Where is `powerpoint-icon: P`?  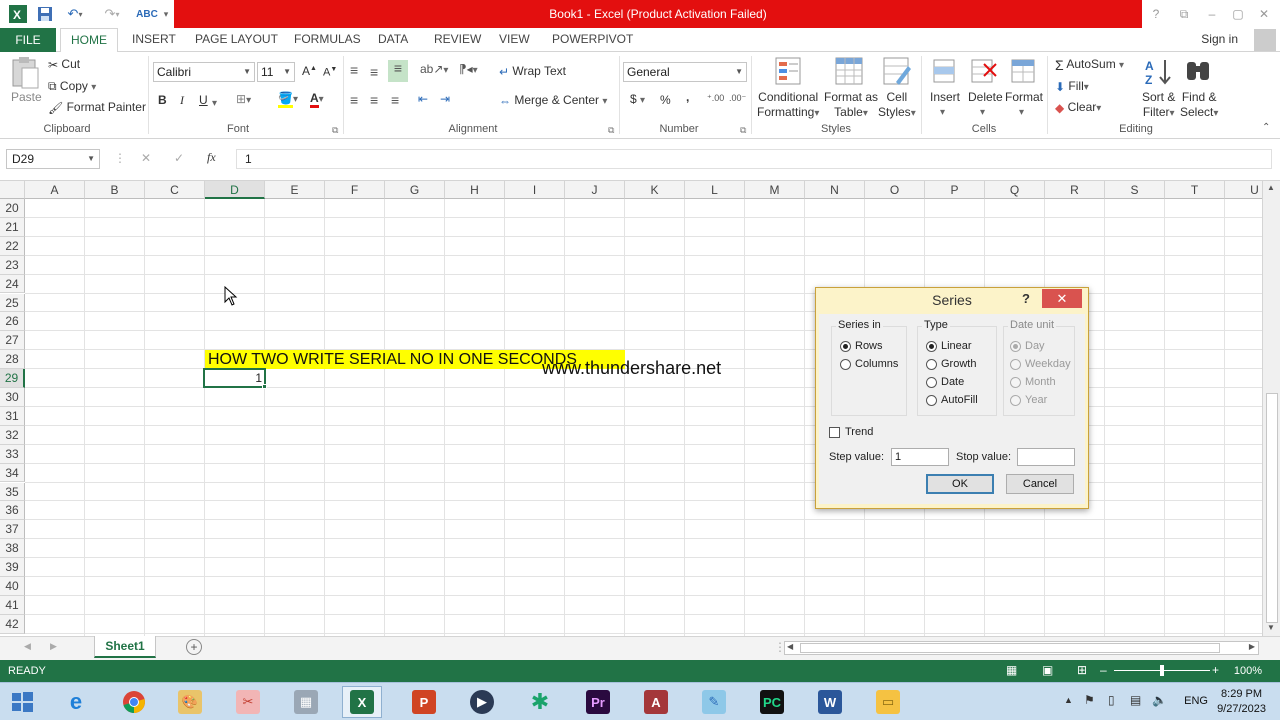
powerpoint-icon: P is located at coordinates (424, 702).